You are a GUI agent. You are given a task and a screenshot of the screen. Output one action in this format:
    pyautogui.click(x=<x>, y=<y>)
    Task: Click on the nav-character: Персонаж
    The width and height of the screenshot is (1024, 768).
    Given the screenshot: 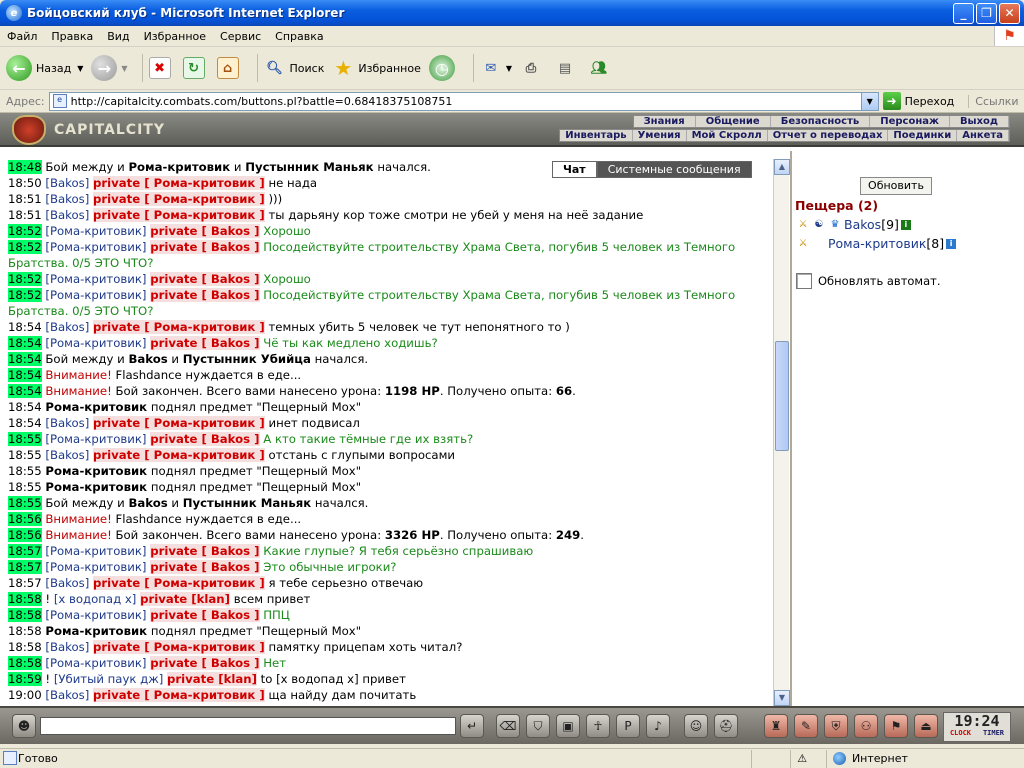 What is the action you would take?
    pyautogui.click(x=910, y=121)
    